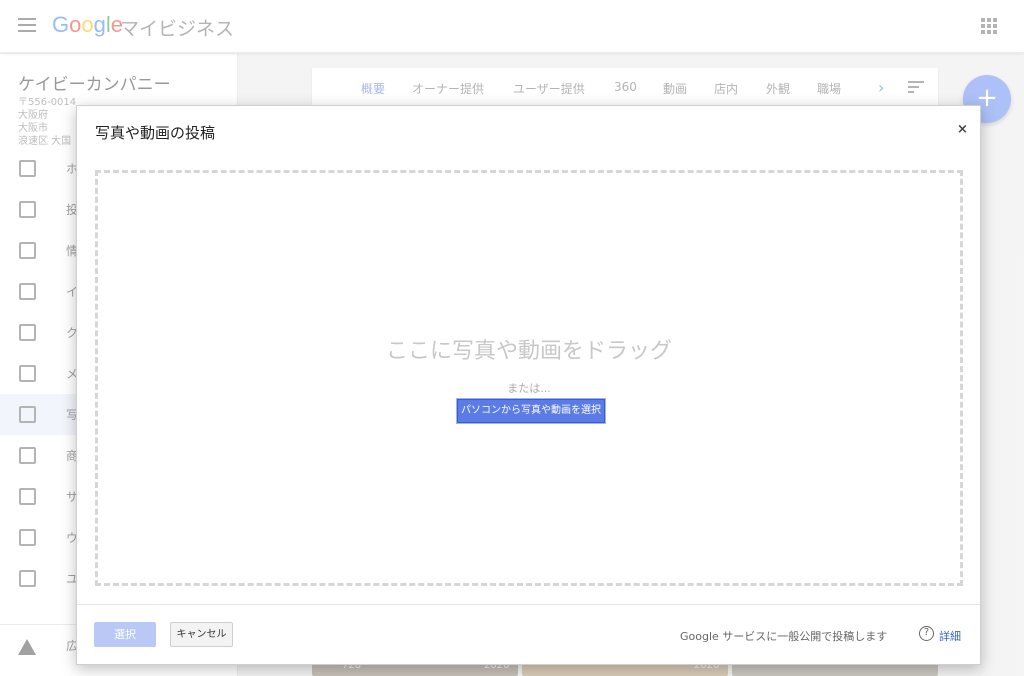  I want to click on dialog-title: 写真や動画の投稿, so click(155, 133).